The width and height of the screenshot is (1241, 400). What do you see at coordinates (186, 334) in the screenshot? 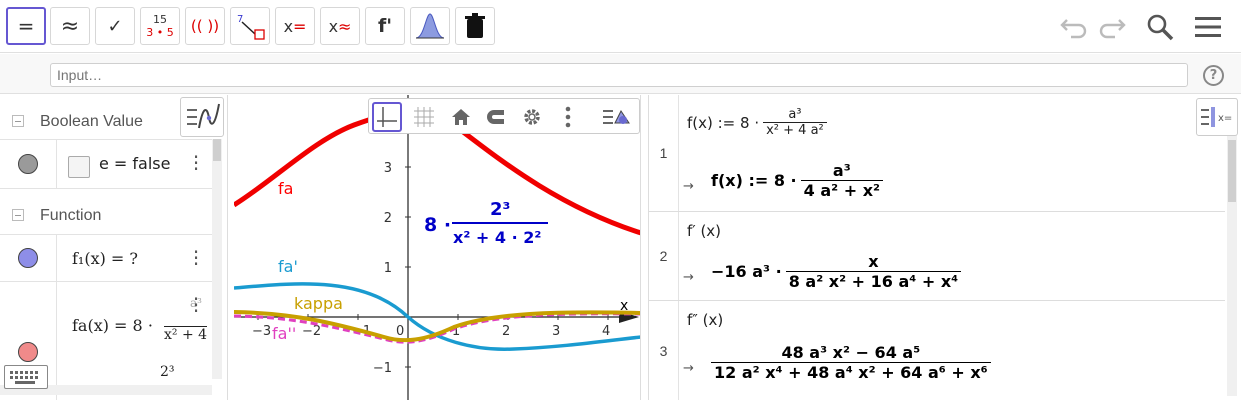
I see `partial-denominator: x² + 4` at bounding box center [186, 334].